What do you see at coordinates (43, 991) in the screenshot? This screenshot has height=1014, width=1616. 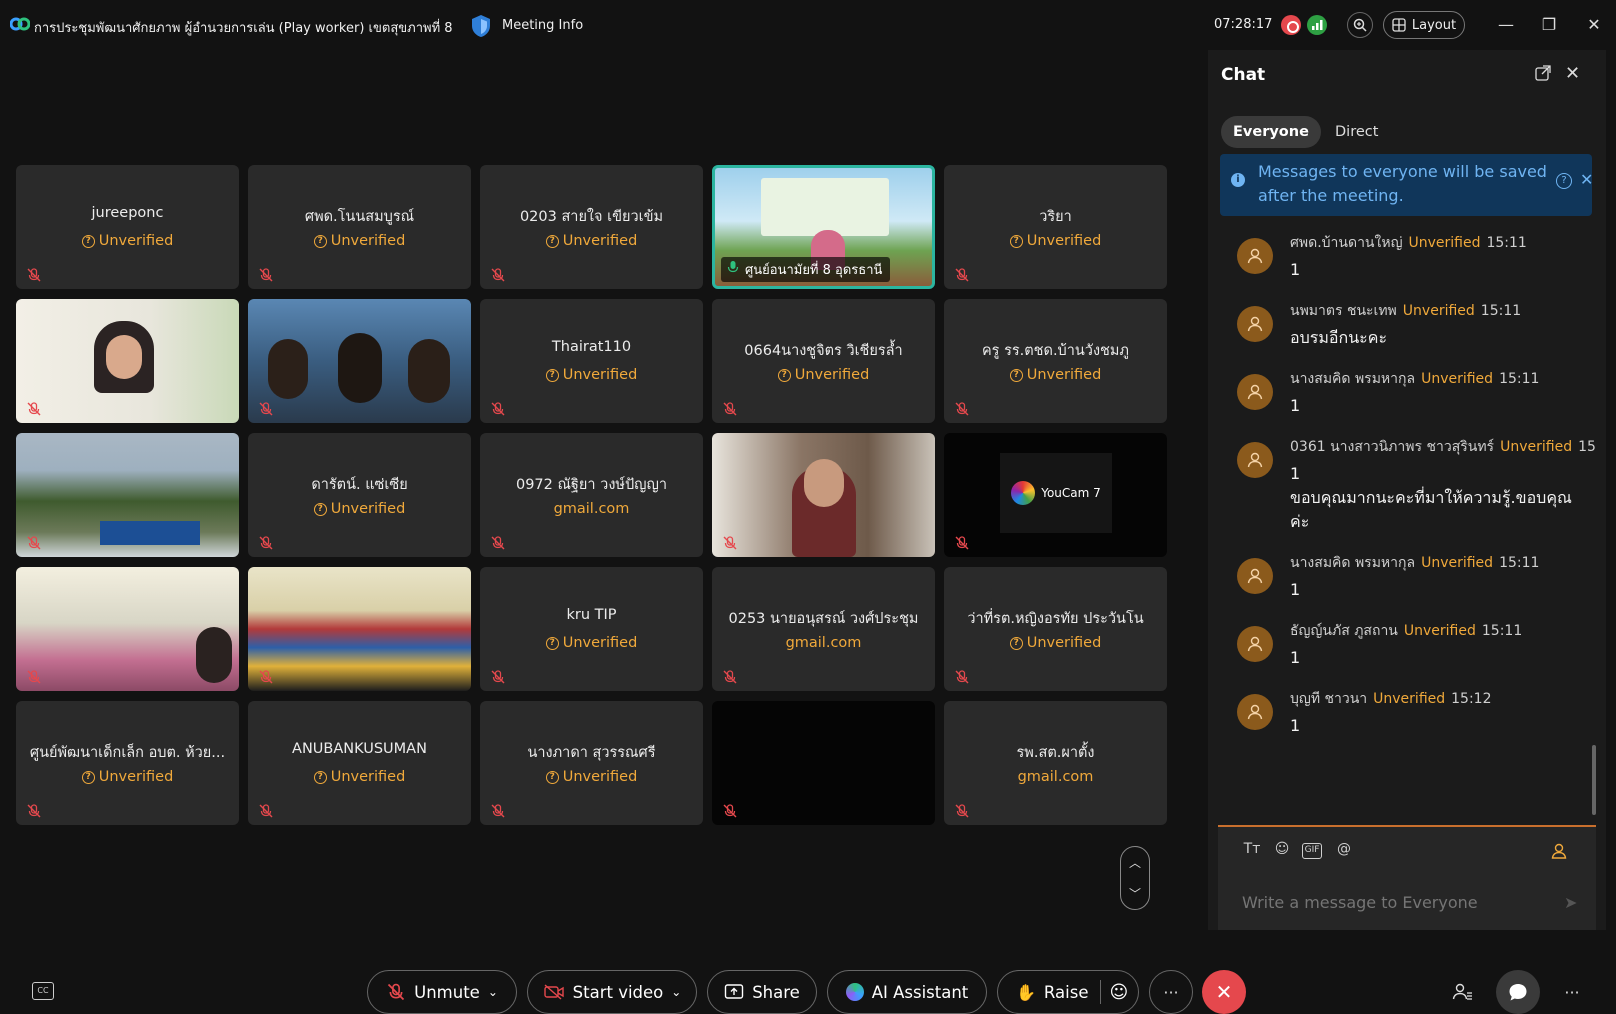 I see `closed-captions-icon: CC` at bounding box center [43, 991].